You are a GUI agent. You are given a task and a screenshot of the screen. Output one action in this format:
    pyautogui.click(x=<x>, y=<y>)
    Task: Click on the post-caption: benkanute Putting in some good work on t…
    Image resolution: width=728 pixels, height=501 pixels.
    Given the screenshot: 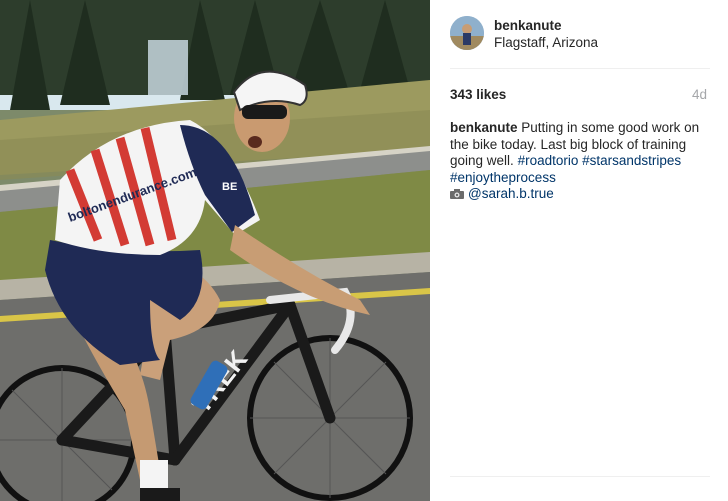 What is the action you would take?
    pyautogui.click(x=576, y=161)
    